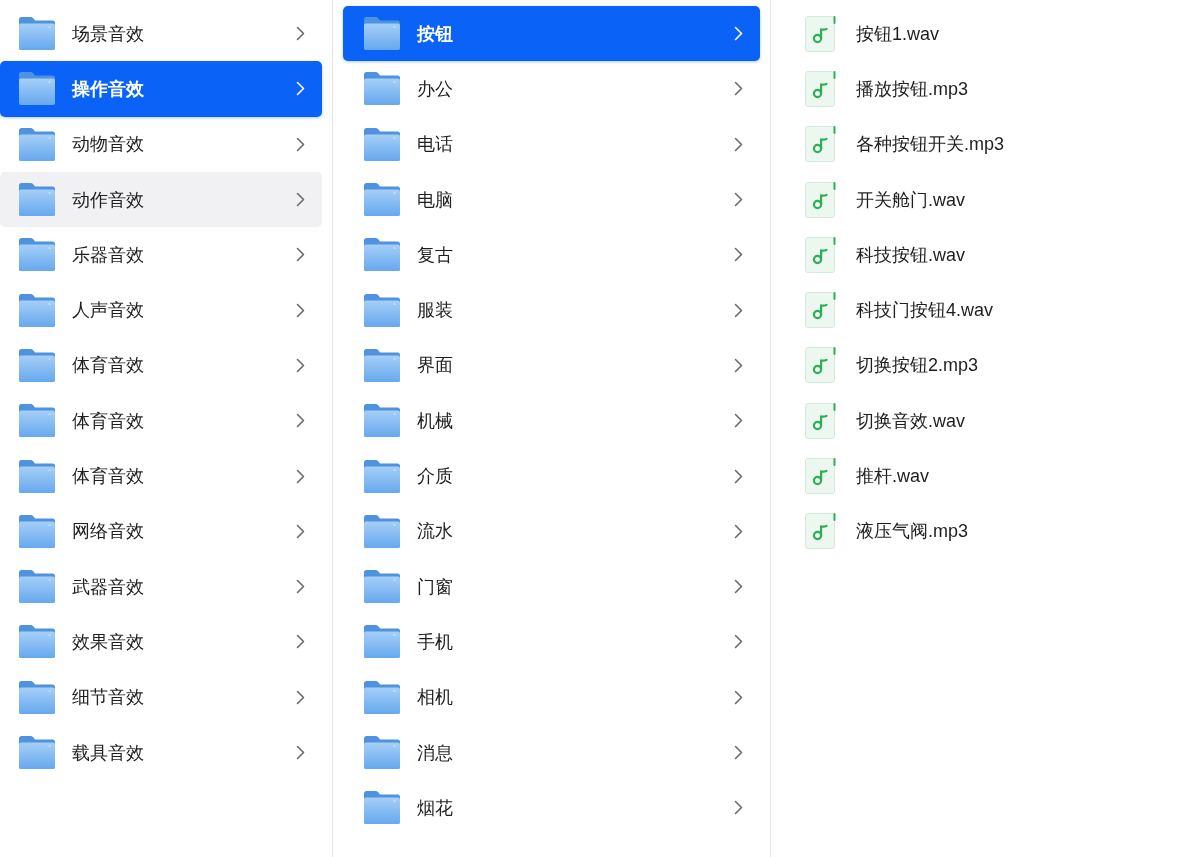  Describe the element at coordinates (161, 752) in the screenshot. I see `folder-item: 载具音效` at that location.